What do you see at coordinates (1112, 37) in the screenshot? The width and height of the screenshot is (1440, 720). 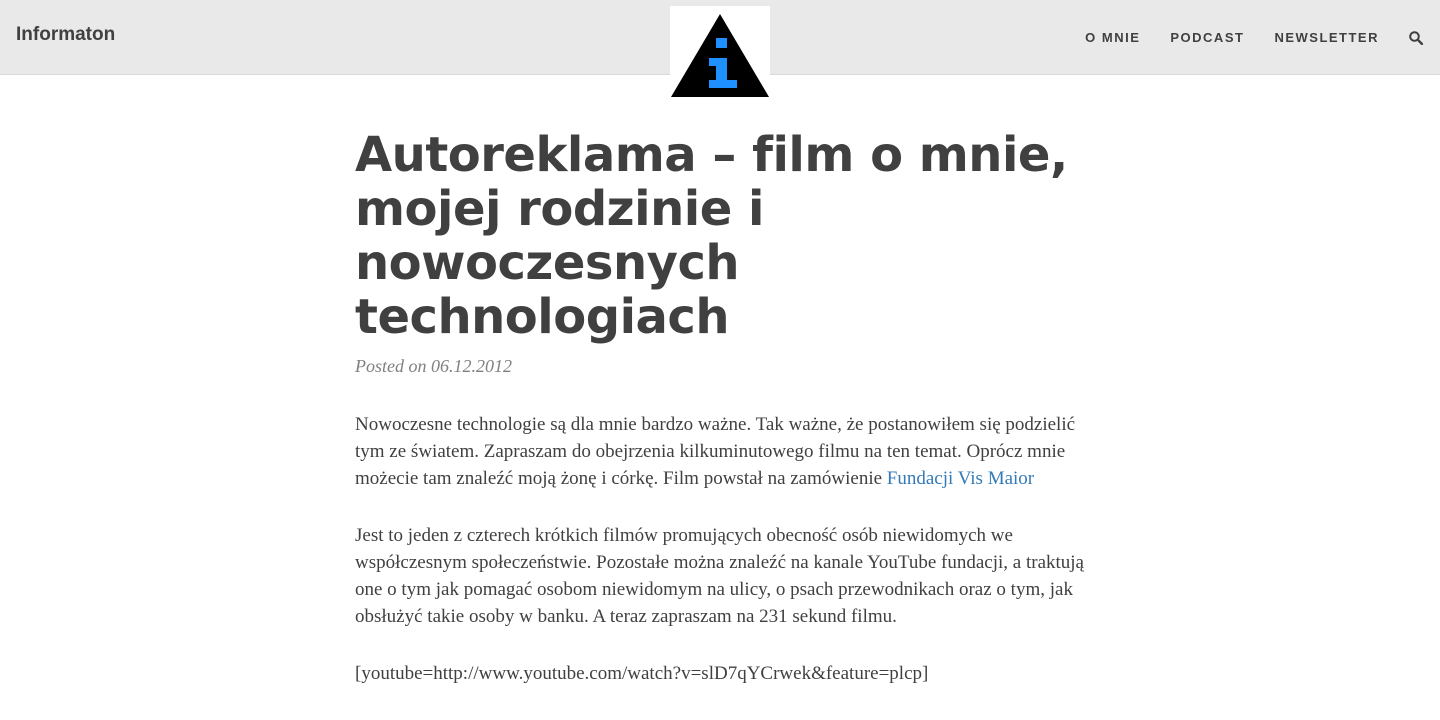 I see `nav-o-mnie: O MNIE` at bounding box center [1112, 37].